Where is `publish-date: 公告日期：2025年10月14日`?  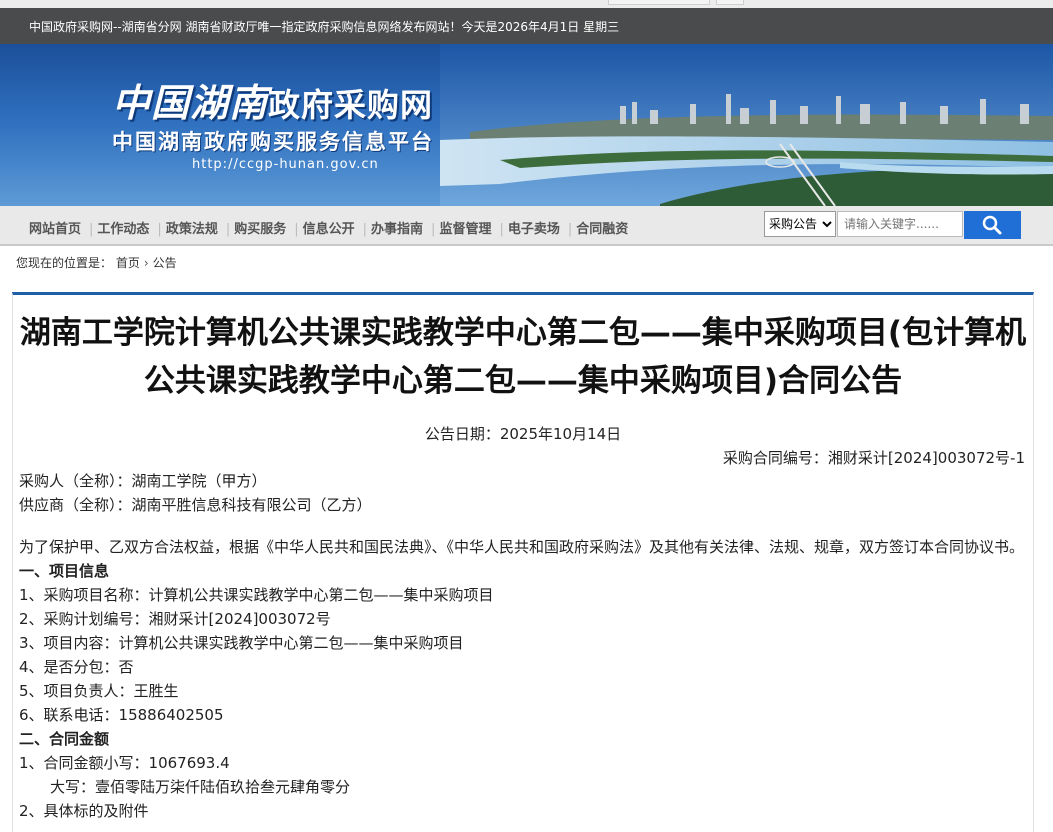
publish-date: 公告日期：2025年10月14日 is located at coordinates (523, 434).